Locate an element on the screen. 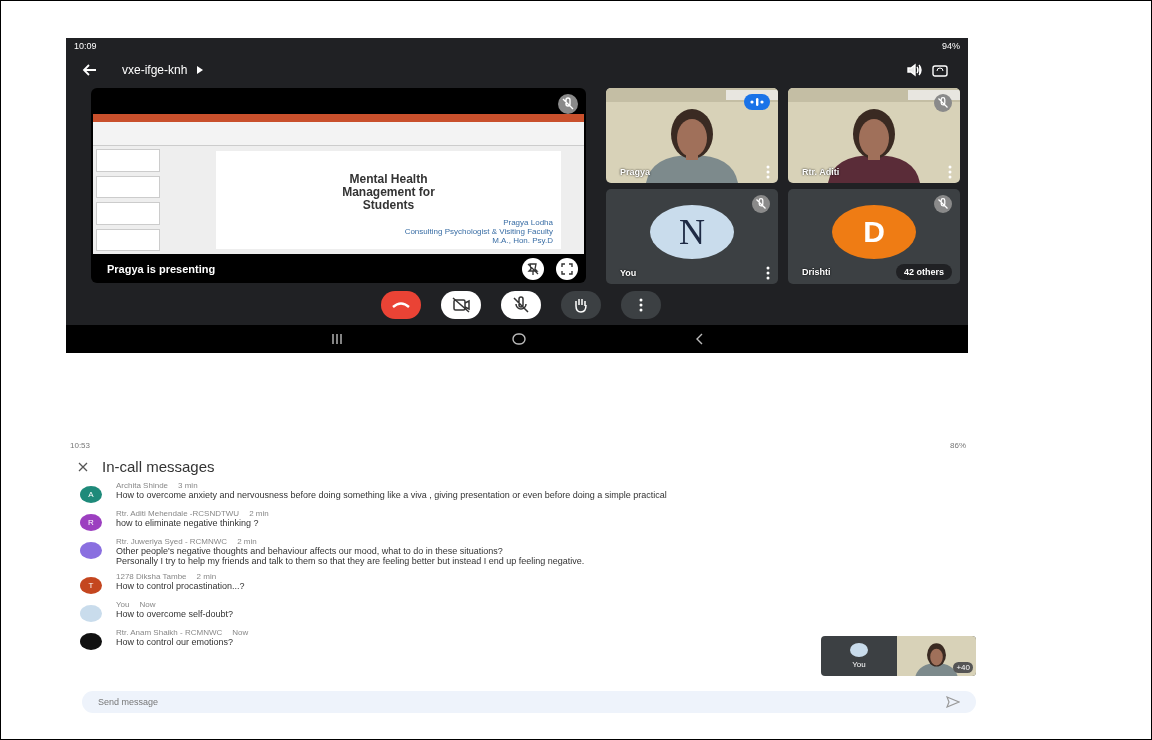 Image resolution: width=1152 pixels, height=740 pixels. more-icon is located at coordinates (768, 273).